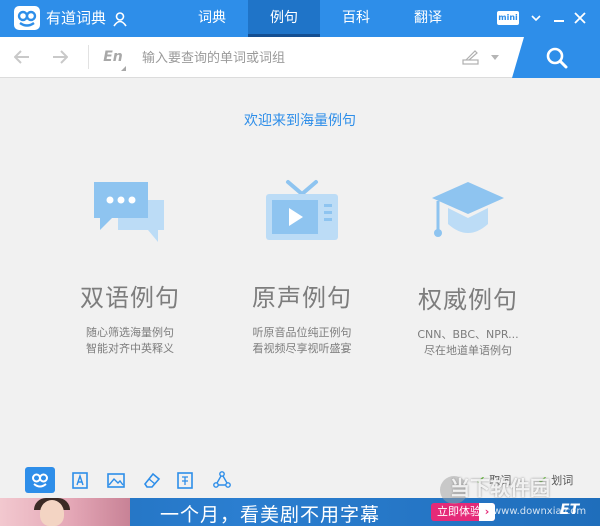 The height and width of the screenshot is (526, 600). Describe the element at coordinates (500, 488) in the screenshot. I see `watermark-text: 当下软件园` at that location.